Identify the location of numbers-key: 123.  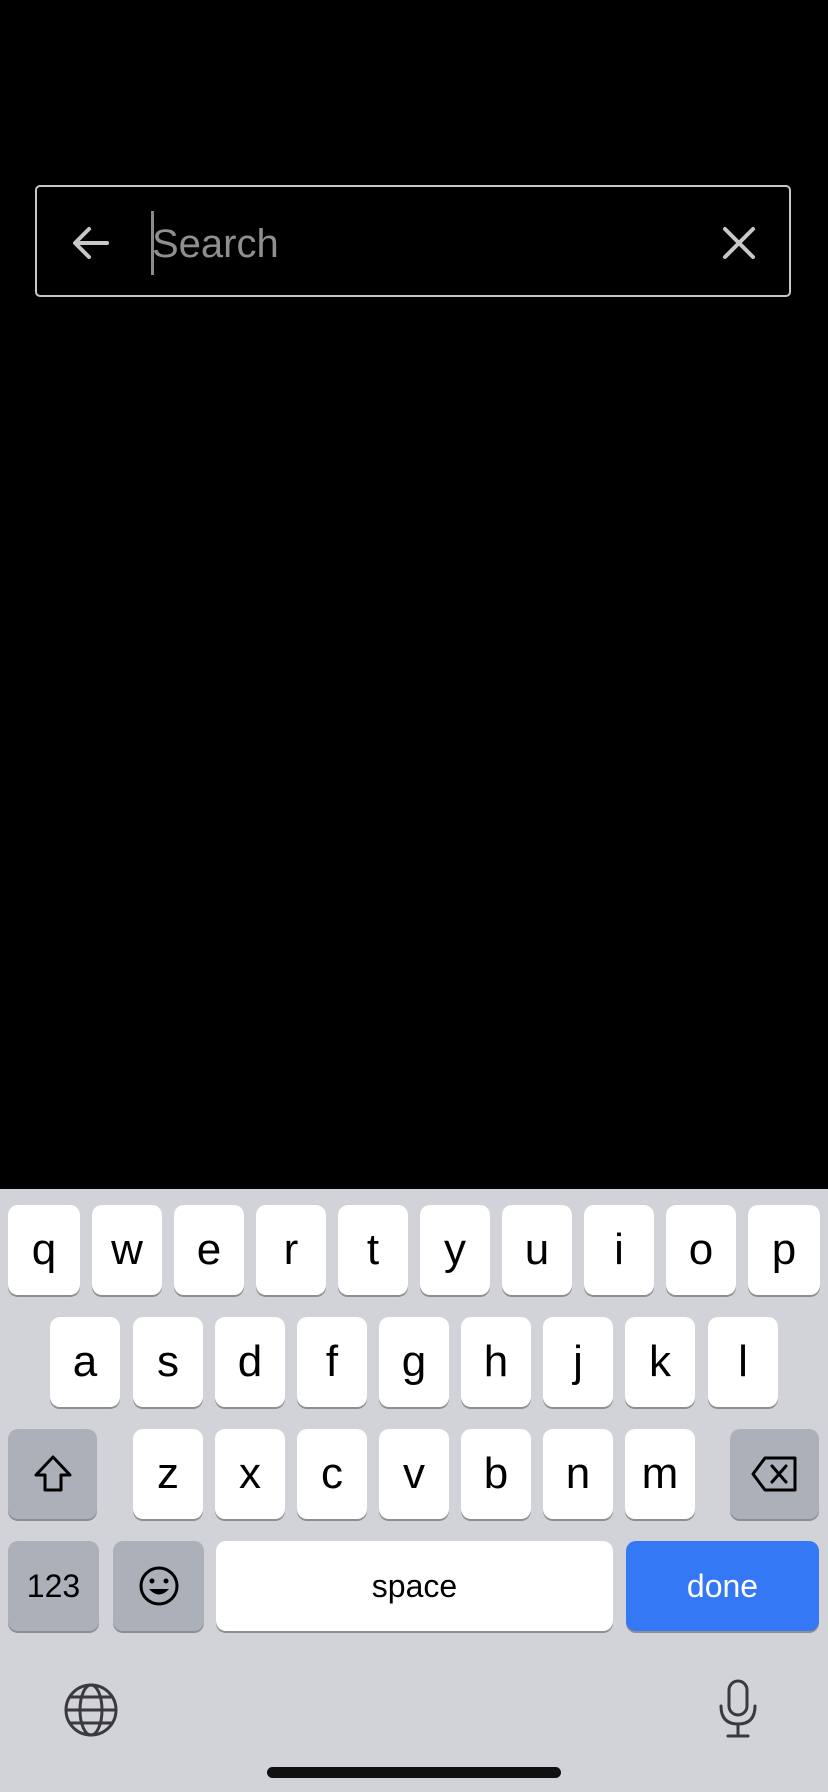
(53, 1586).